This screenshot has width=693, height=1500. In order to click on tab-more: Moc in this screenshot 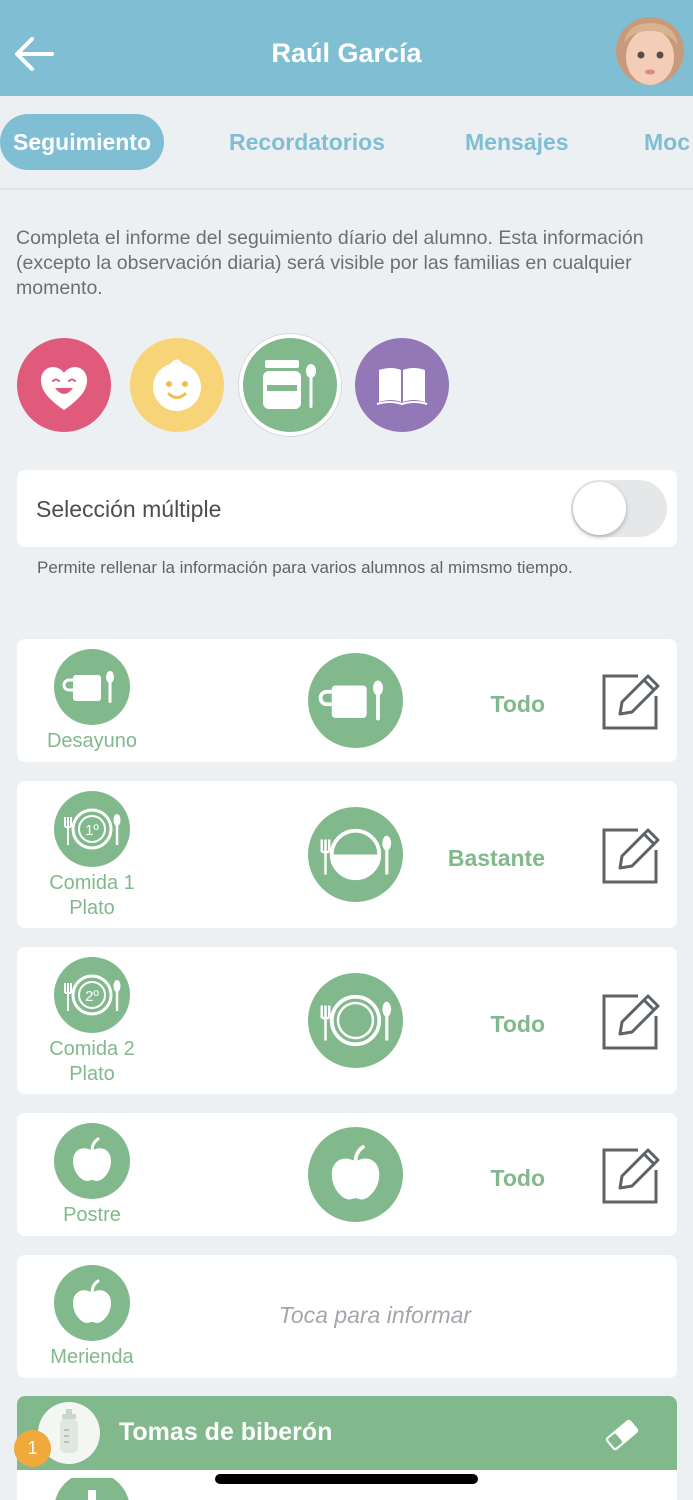, I will do `click(667, 142)`.